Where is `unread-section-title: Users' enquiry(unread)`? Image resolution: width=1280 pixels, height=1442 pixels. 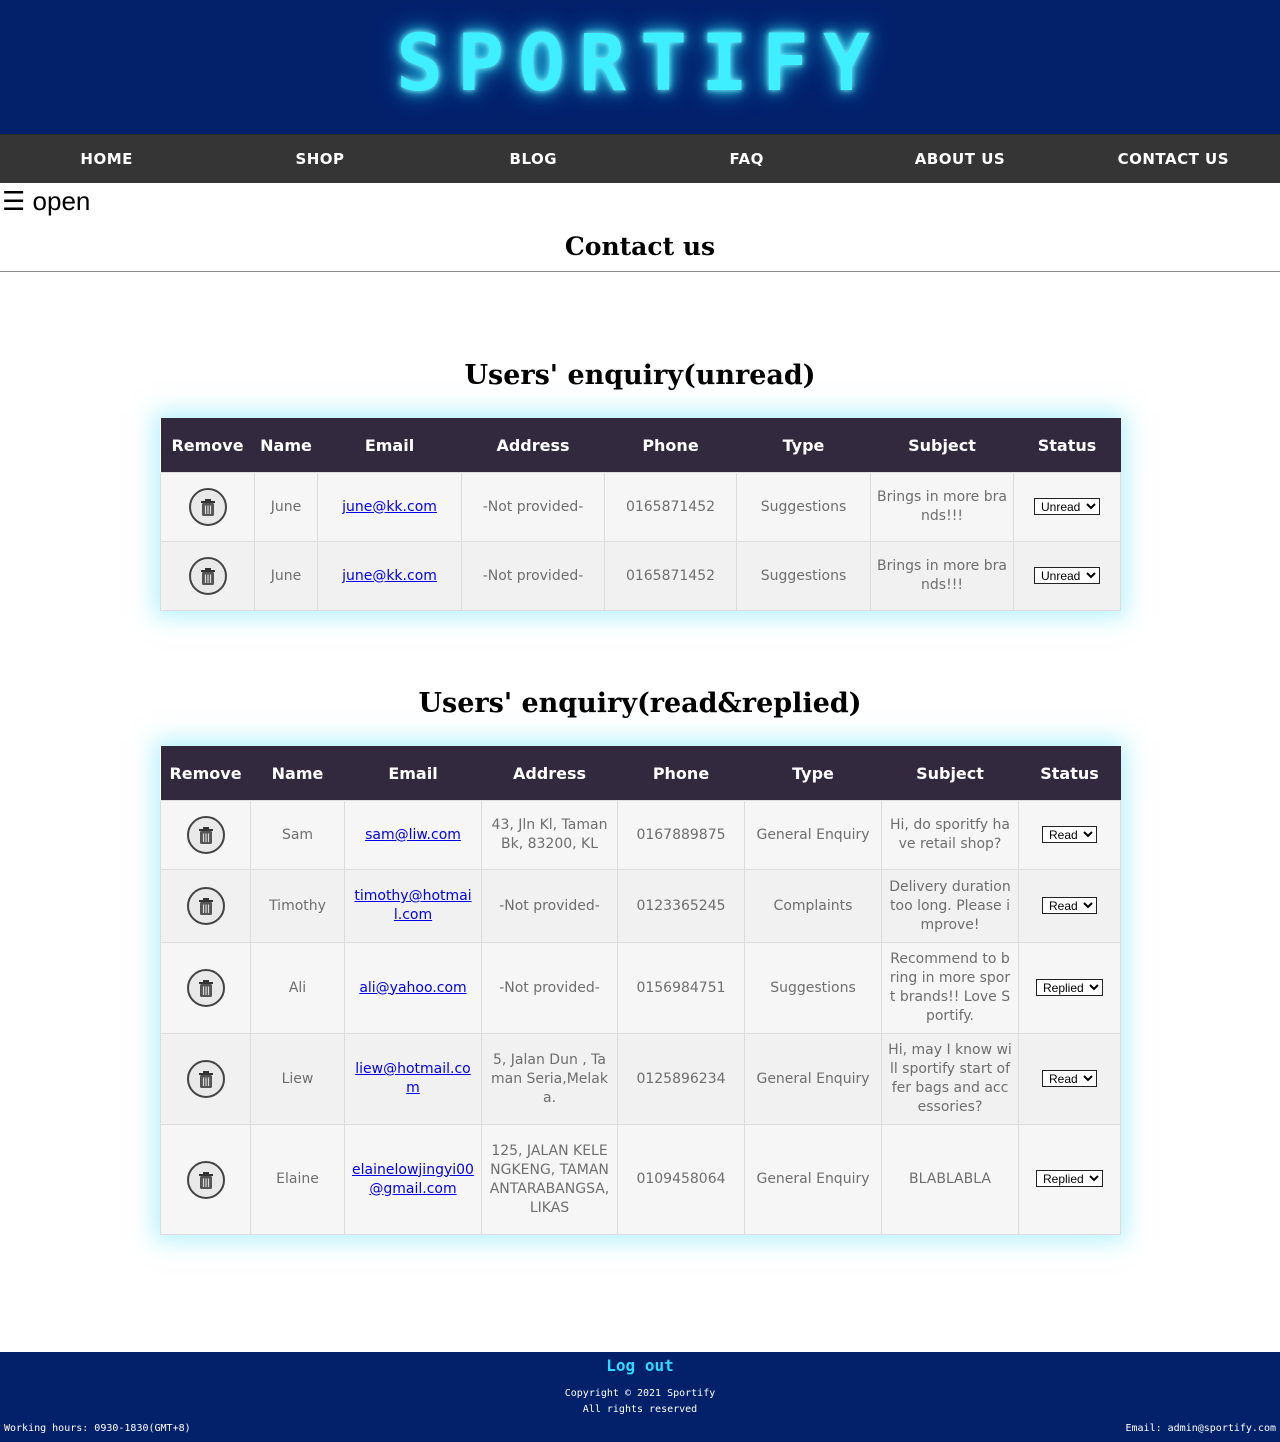
unread-section-title: Users' enquiry(unread) is located at coordinates (640, 375).